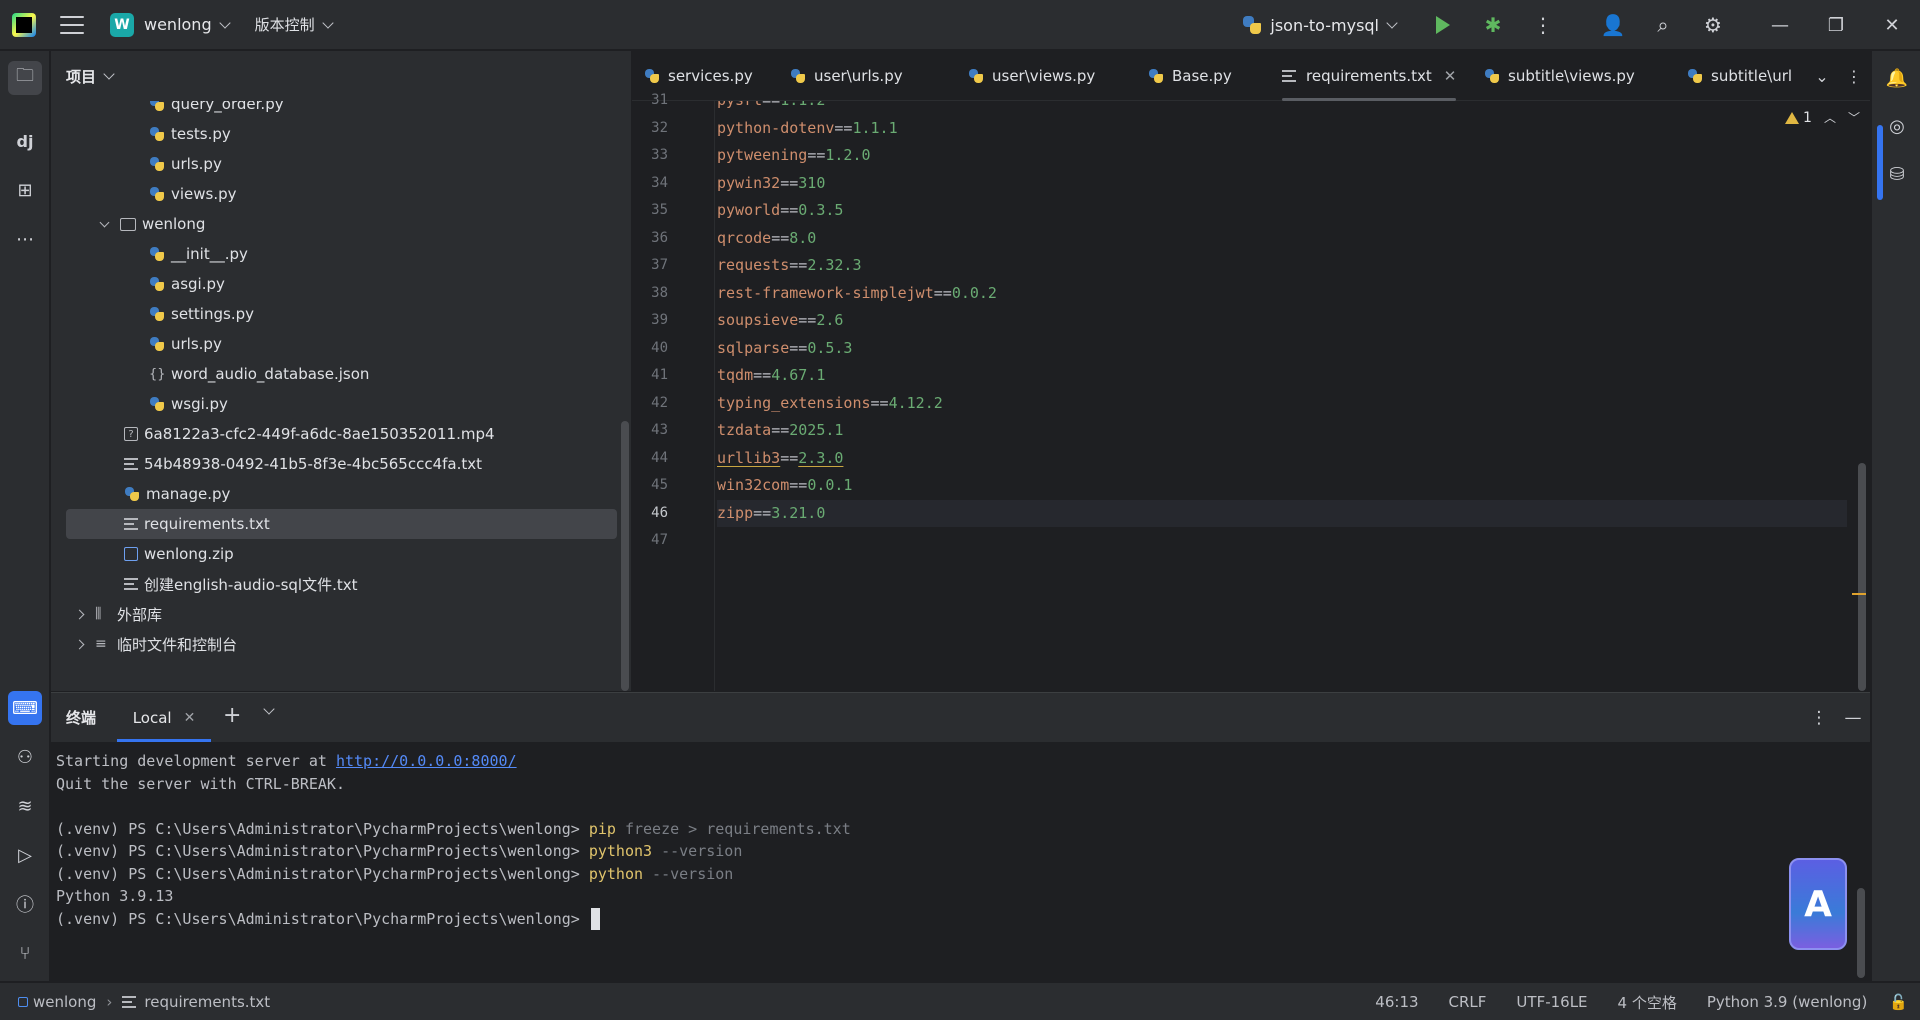 This screenshot has width=1920, height=1020. I want to click on settings-button: ⚙, so click(1713, 25).